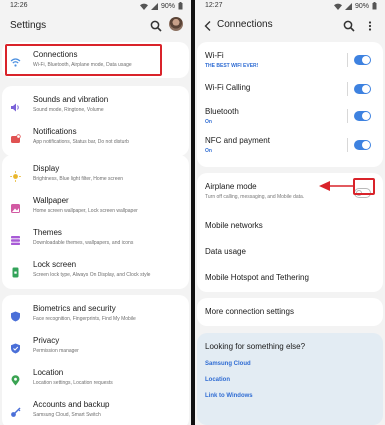 The width and height of the screenshot is (385, 425). What do you see at coordinates (208, 25) in the screenshot?
I see `back-icon` at bounding box center [208, 25].